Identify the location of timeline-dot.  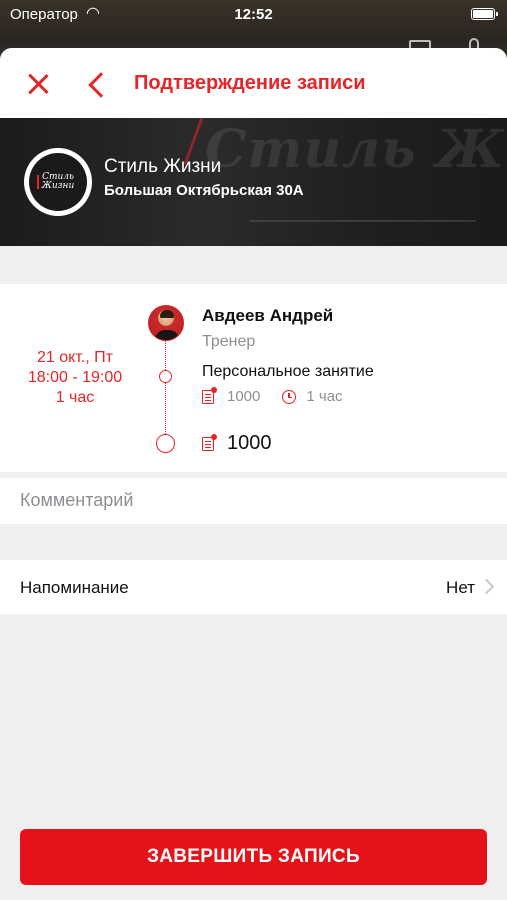
(165, 376).